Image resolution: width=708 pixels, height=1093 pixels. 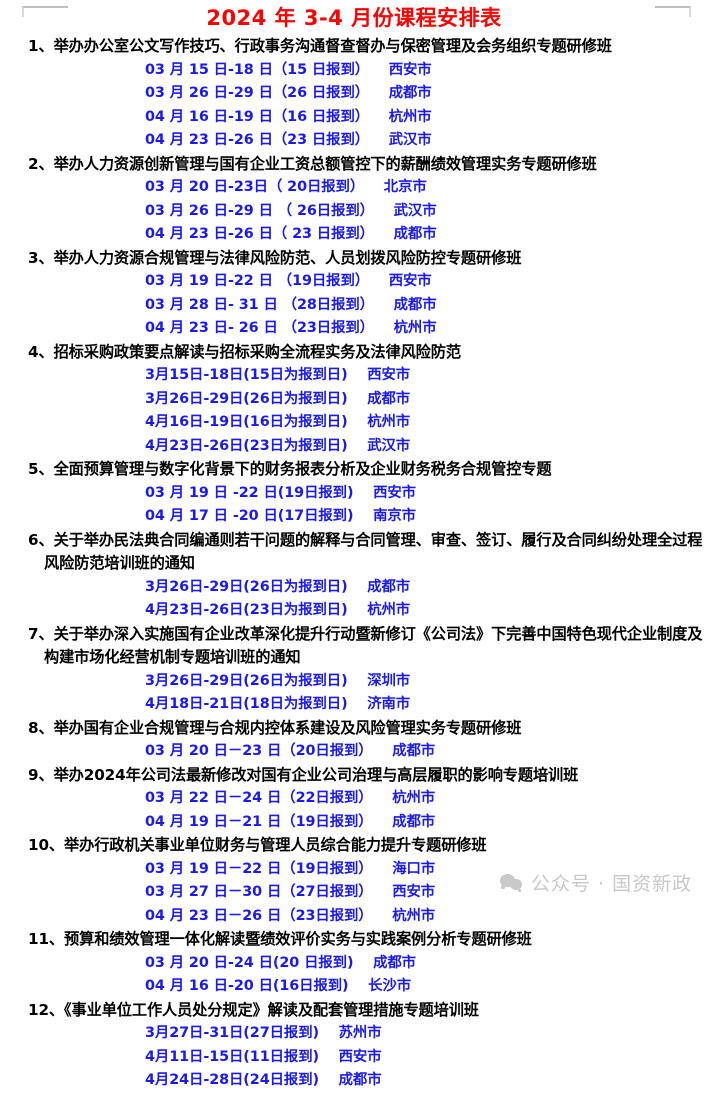 I want to click on course-title: 2、举办人力资源创新管理与国有企业工资总额管控下的薪酬绩效管理实务专题研修班, so click(x=354, y=165).